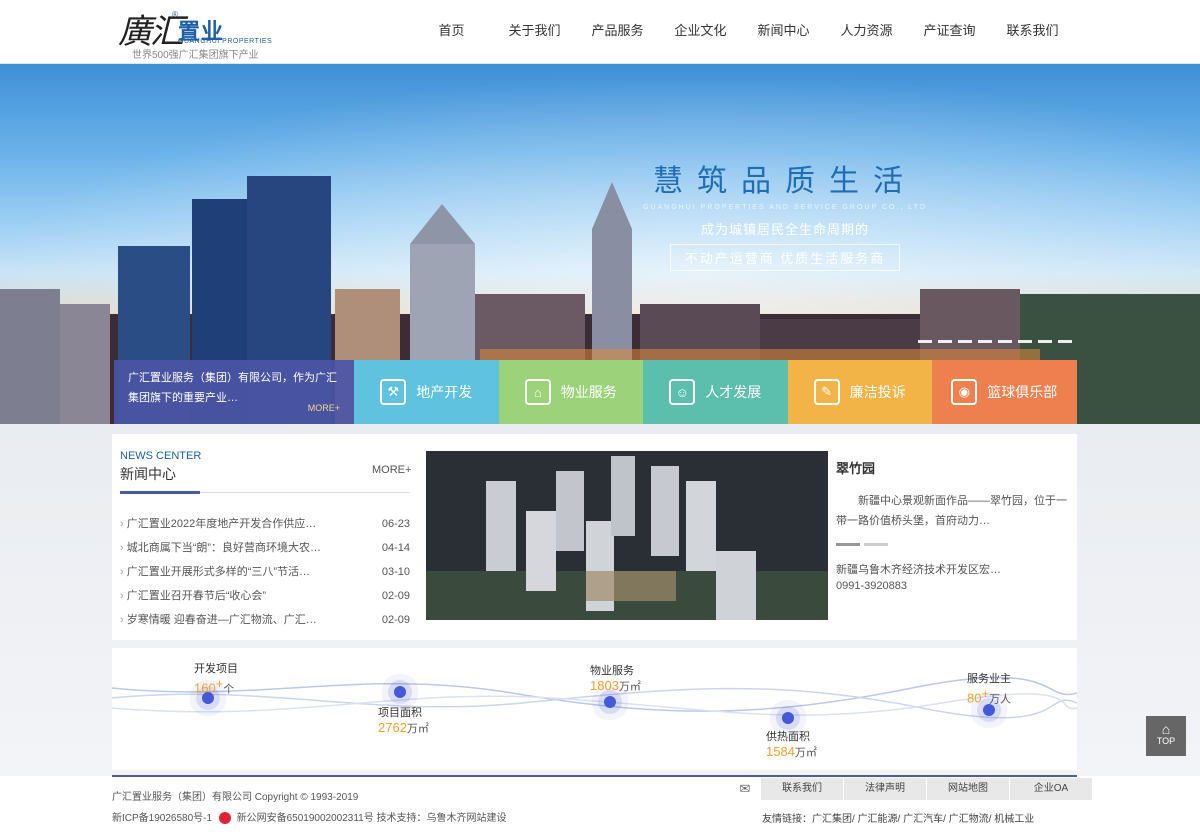 The height and width of the screenshot is (838, 1200). I want to click on back-to-top-button: ⌂ TOP, so click(1166, 736).